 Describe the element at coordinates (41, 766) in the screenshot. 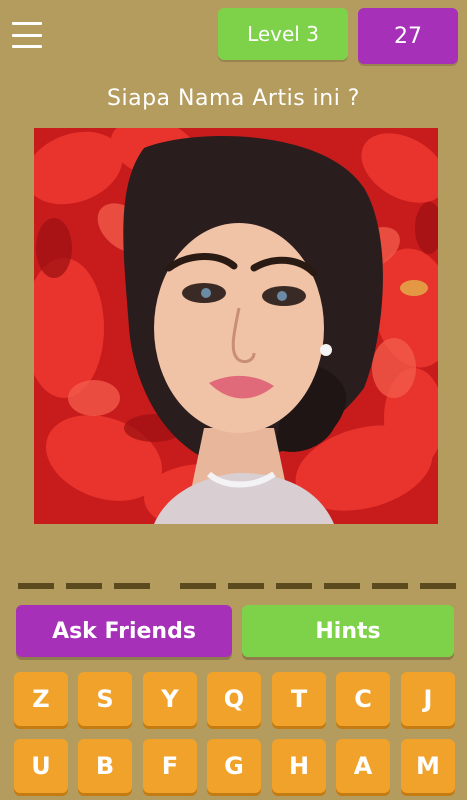

I see `letter-key: U` at that location.